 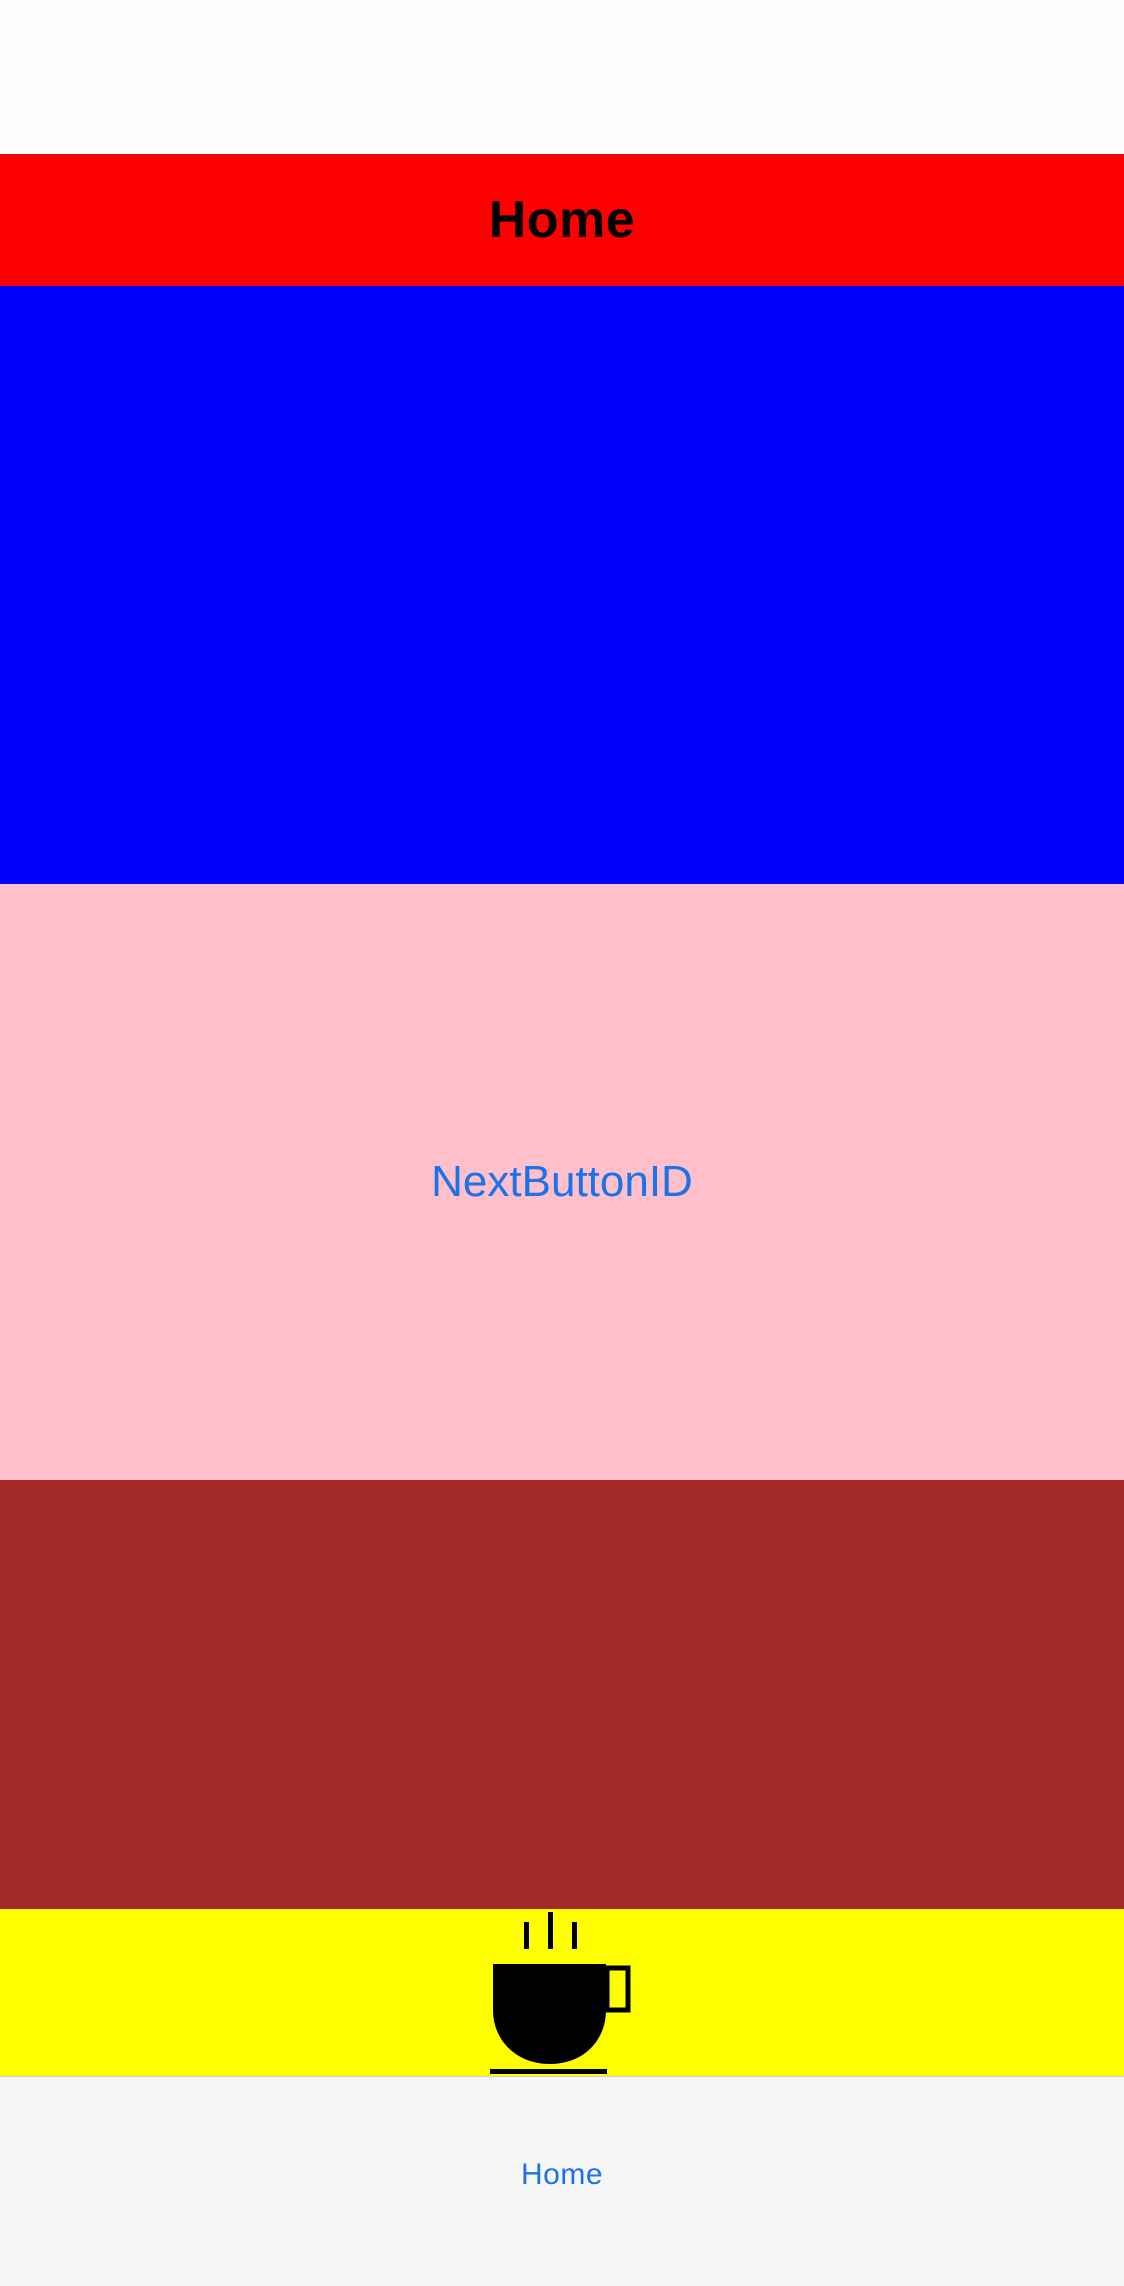 I want to click on status-bar, so click(x=562, y=77).